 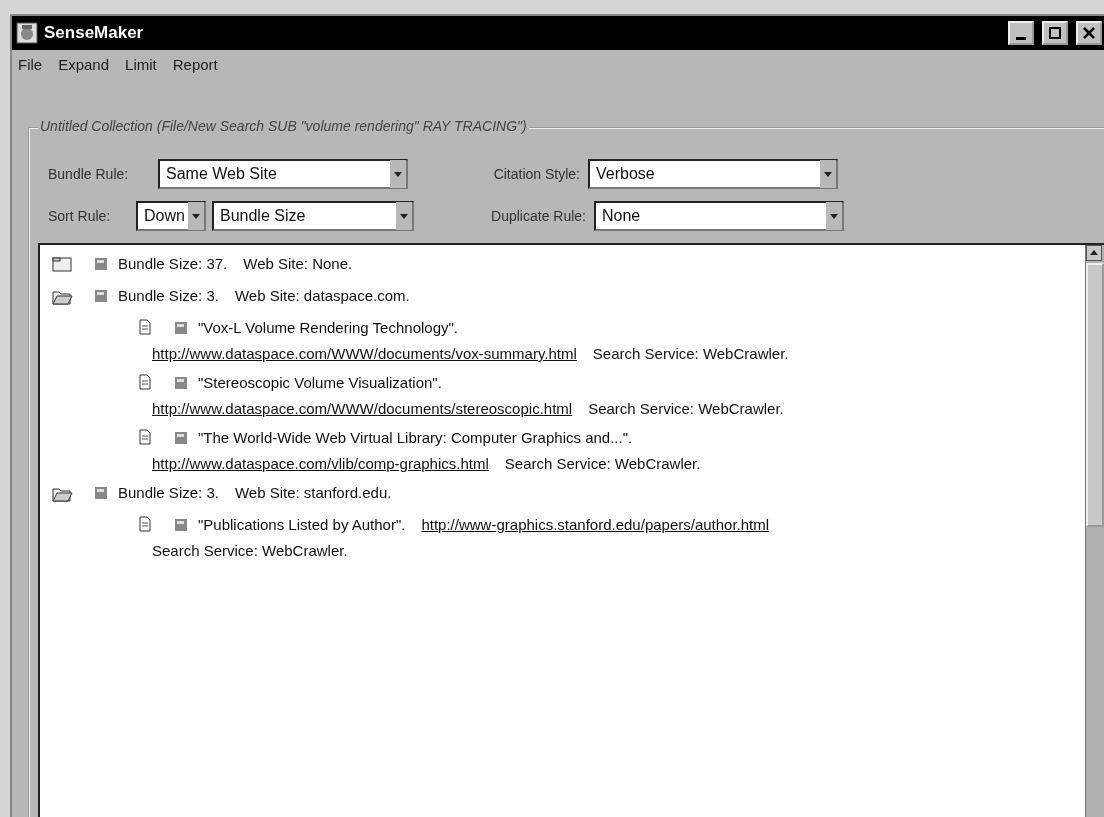 What do you see at coordinates (313, 216) in the screenshot?
I see `dropdown: Bundle Size` at bounding box center [313, 216].